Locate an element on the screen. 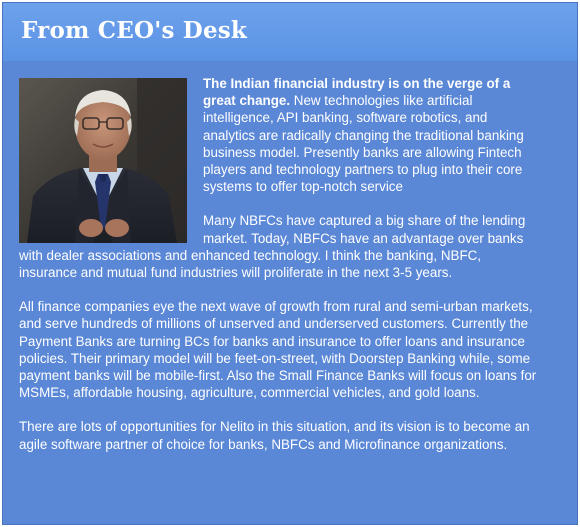 This screenshot has height=527, width=580. panel-title: From CEO's Desk is located at coordinates (134, 30).